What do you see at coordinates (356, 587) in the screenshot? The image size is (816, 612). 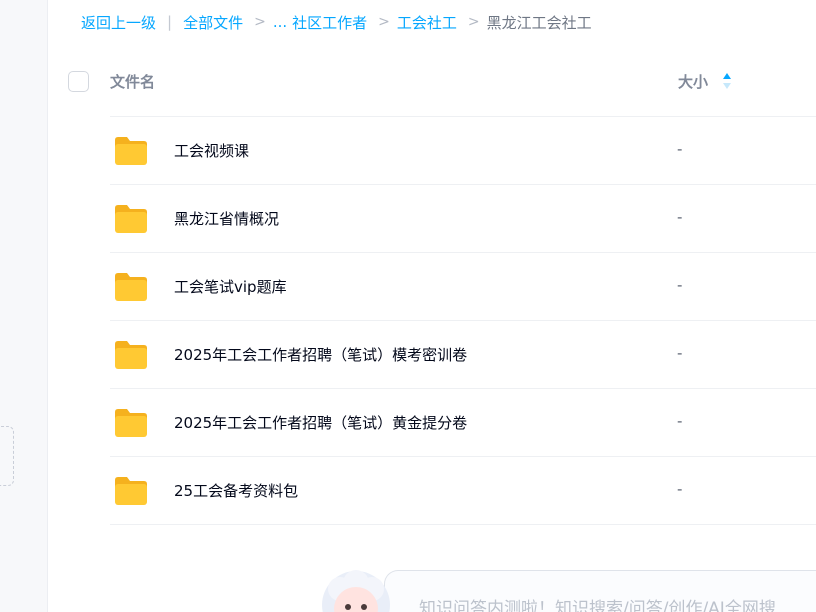 I see `assistant-mascot-icon` at bounding box center [356, 587].